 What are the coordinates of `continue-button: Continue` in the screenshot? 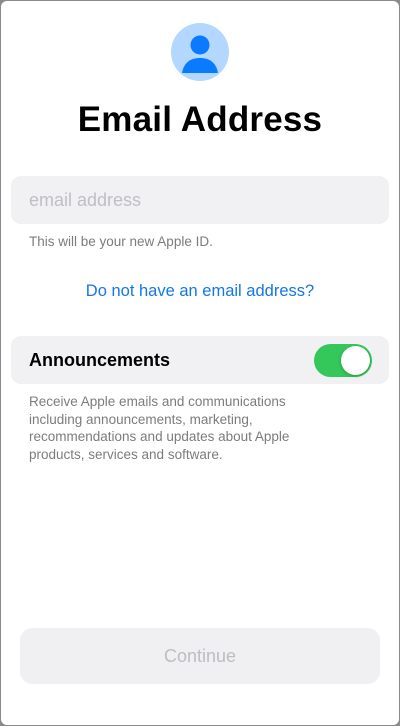 It's located at (200, 656).